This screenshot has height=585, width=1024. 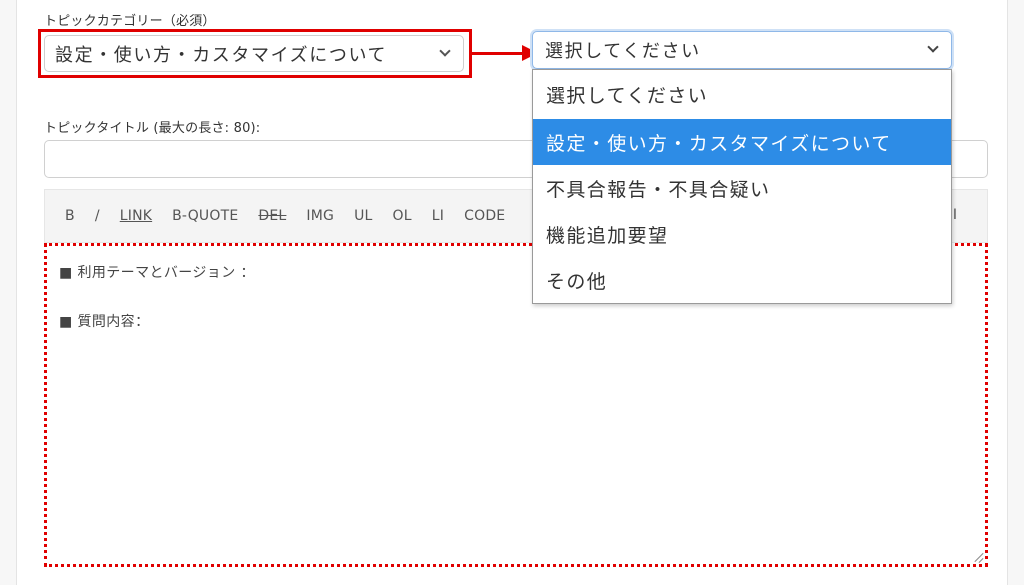 What do you see at coordinates (742, 50) in the screenshot?
I see `category-select-open: 選択してください` at bounding box center [742, 50].